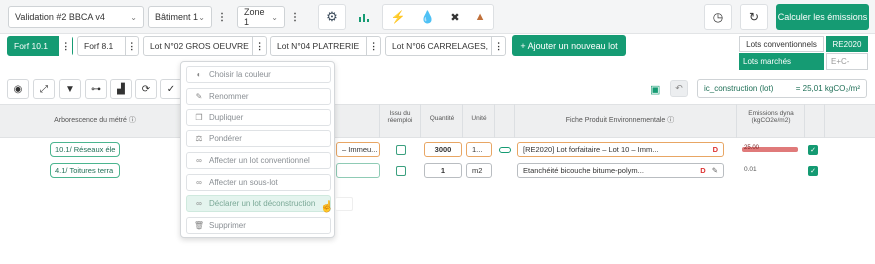 Image resolution: width=875 pixels, height=264 pixels. I want to click on menu-item-declare-deconstruction: ∞ Déclarer un lot déconstruction, so click(258, 203).